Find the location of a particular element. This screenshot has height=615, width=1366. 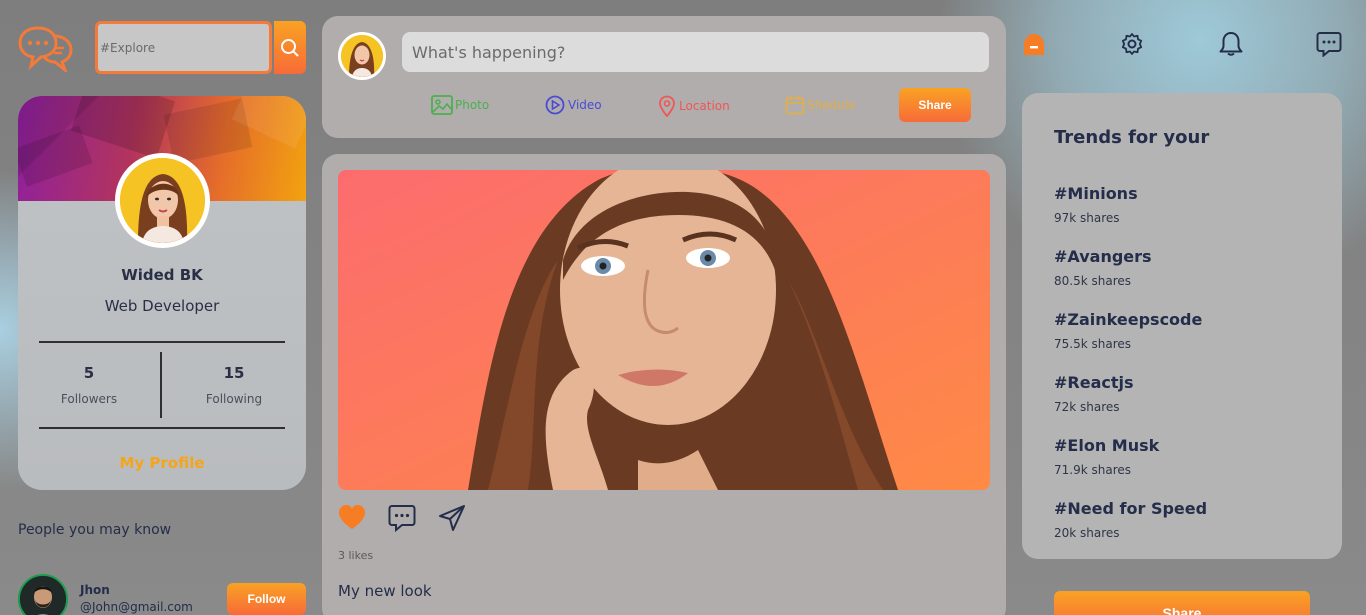

trend-shares: 71.9k shares is located at coordinates (1092, 470).